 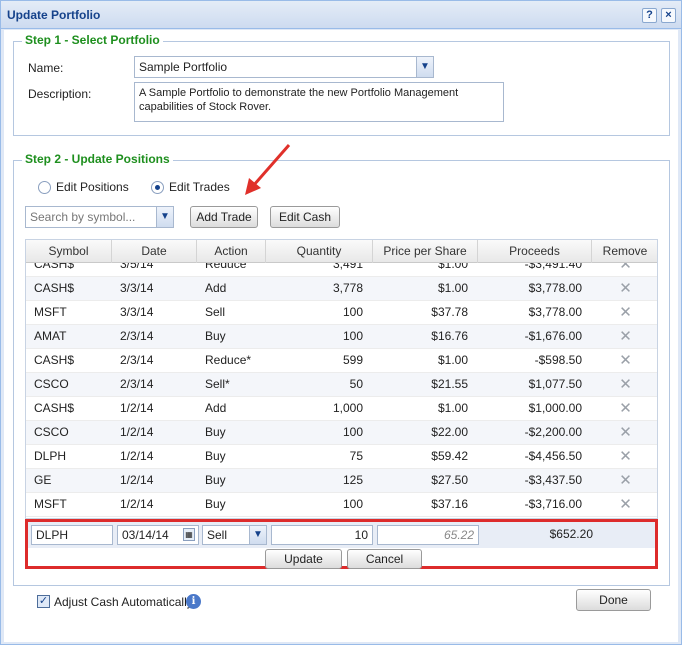 I want to click on update-button: Update, so click(x=303, y=559).